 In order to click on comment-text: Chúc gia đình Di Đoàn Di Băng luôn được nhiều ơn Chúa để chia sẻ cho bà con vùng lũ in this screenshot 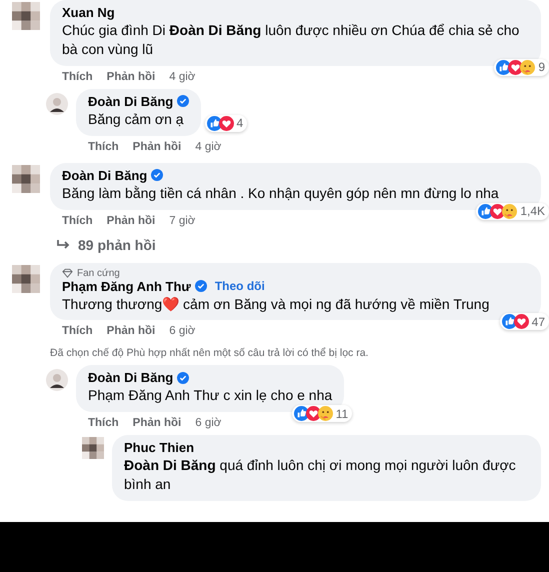, I will do `click(291, 40)`.